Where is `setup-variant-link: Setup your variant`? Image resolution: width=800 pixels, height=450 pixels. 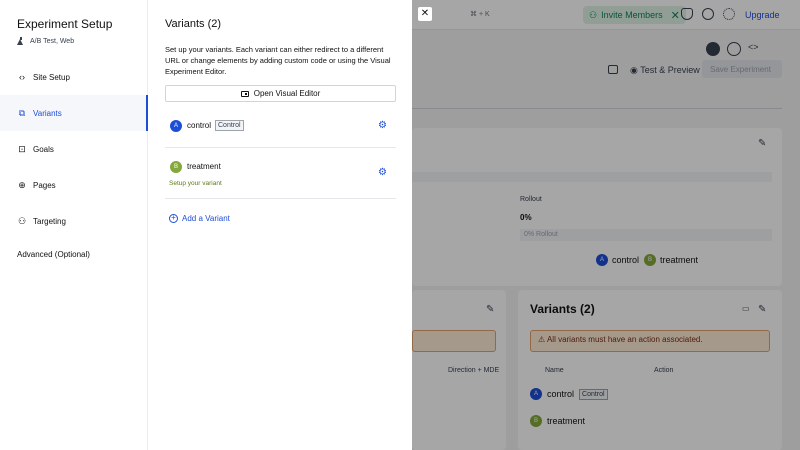
setup-variant-link: Setup your variant is located at coordinates (195, 183).